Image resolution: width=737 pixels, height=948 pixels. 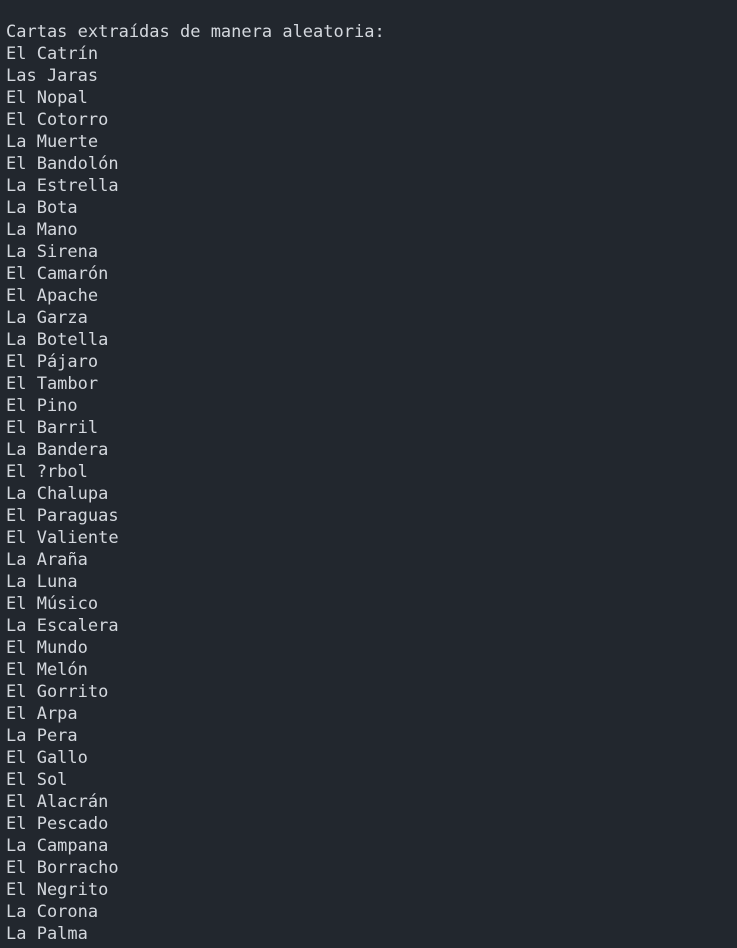 I want to click on output-line: El Negrito, so click(x=57, y=890).